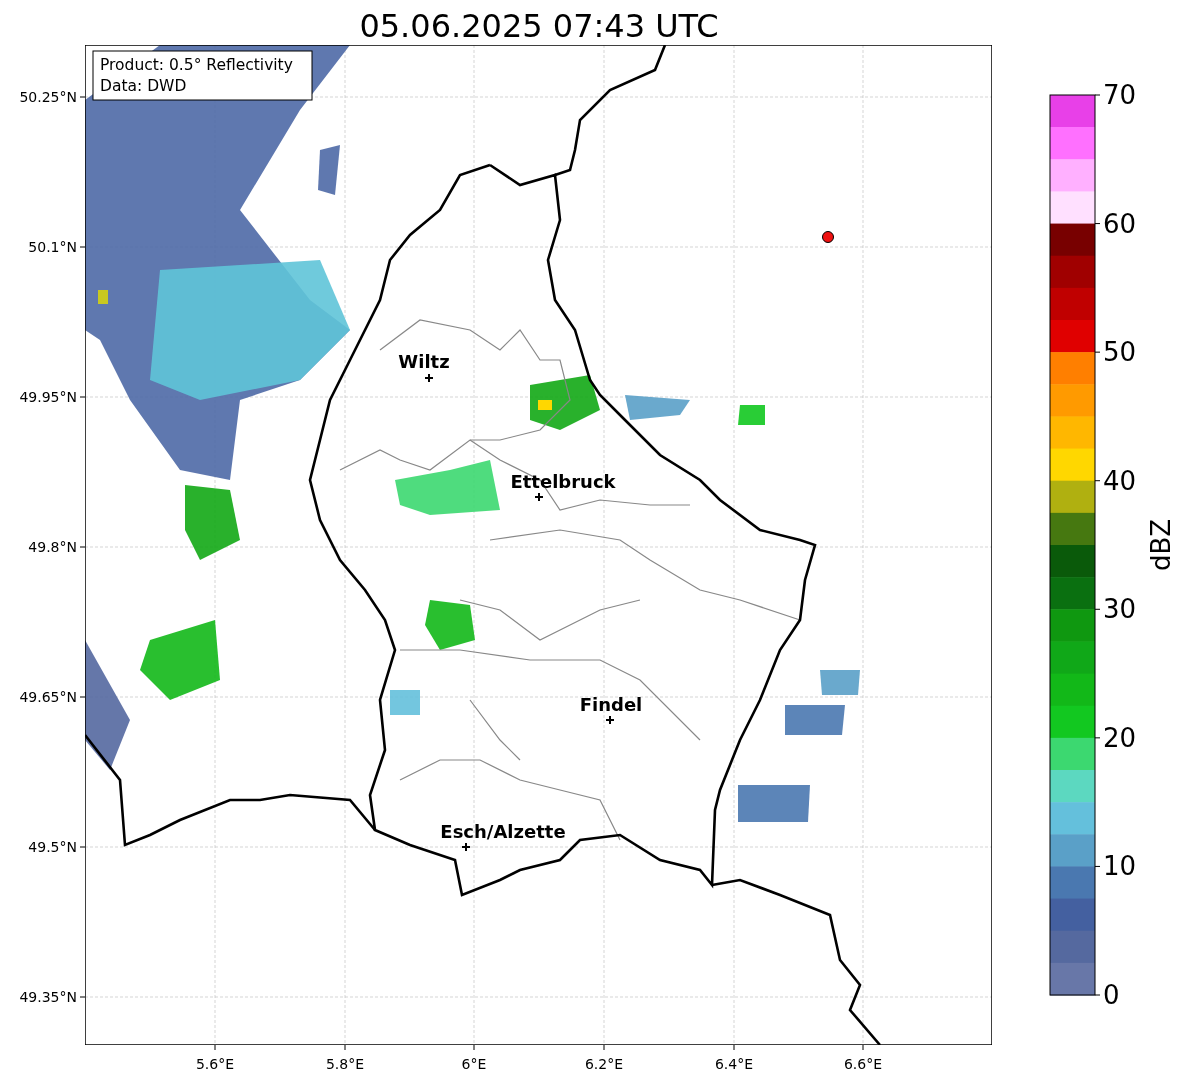 This screenshot has height=1081, width=1184. I want to click on longitude-label: 5.6°E, so click(215, 1064).